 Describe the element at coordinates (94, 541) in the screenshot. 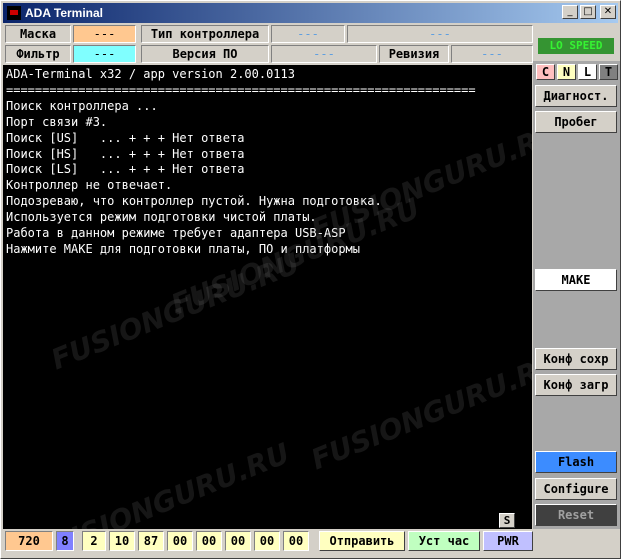

I see `byte-cell: 2` at that location.